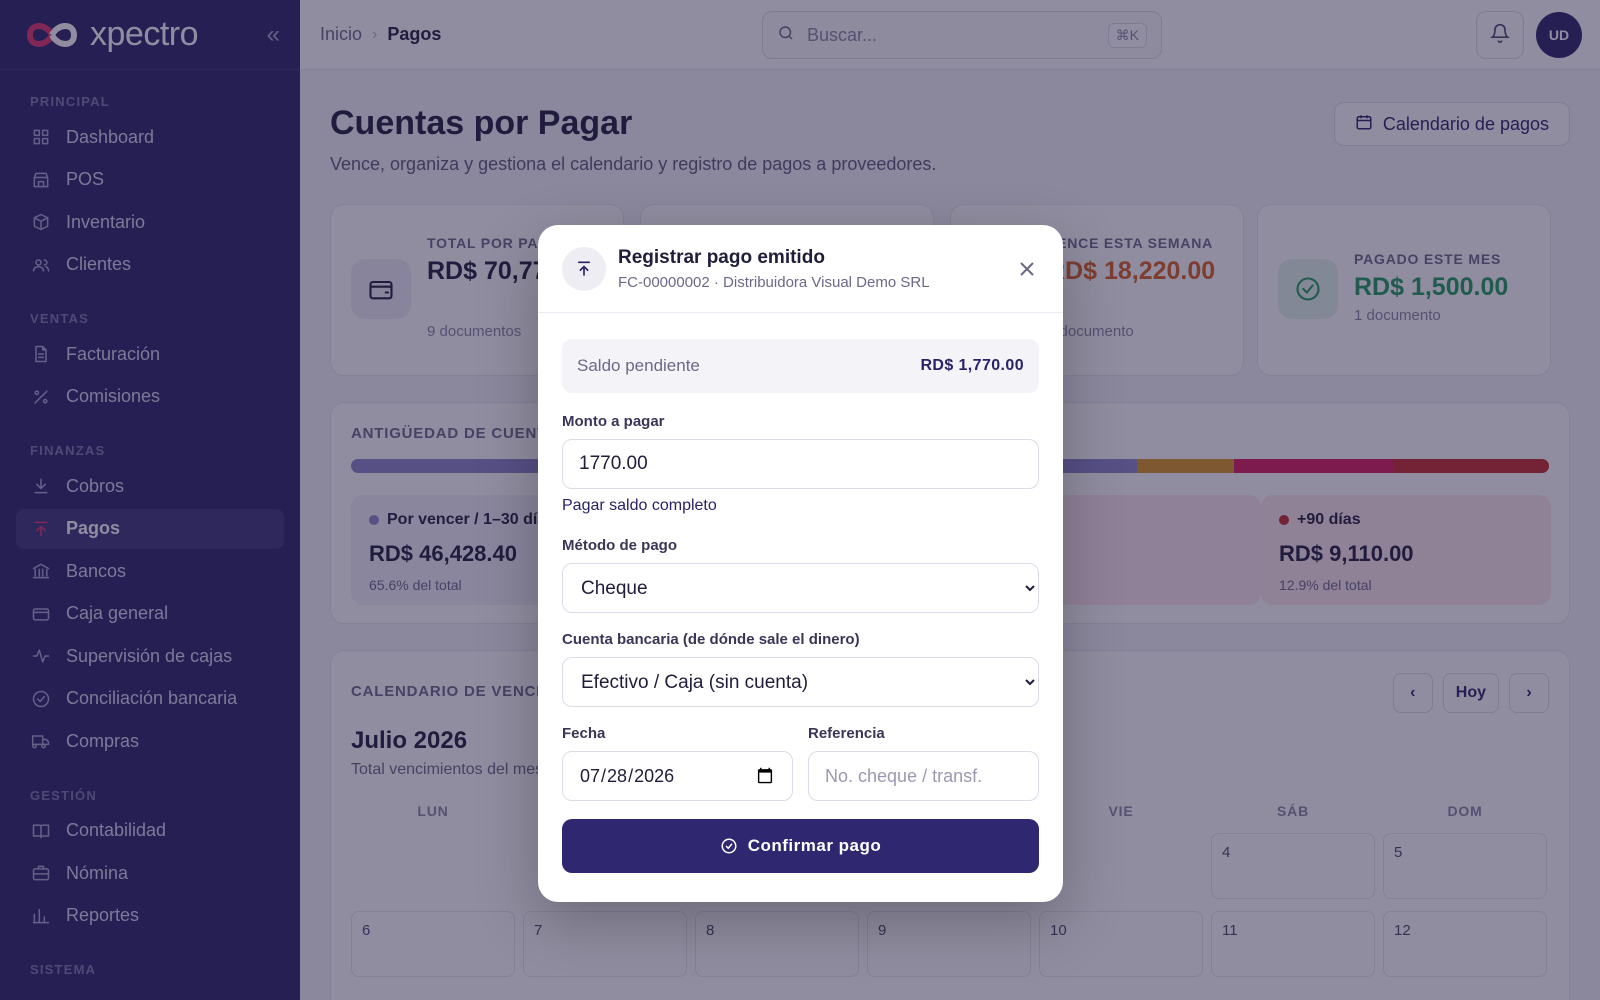 The image size is (1600, 1000). Describe the element at coordinates (729, 846) in the screenshot. I see `check-circle-icon` at that location.